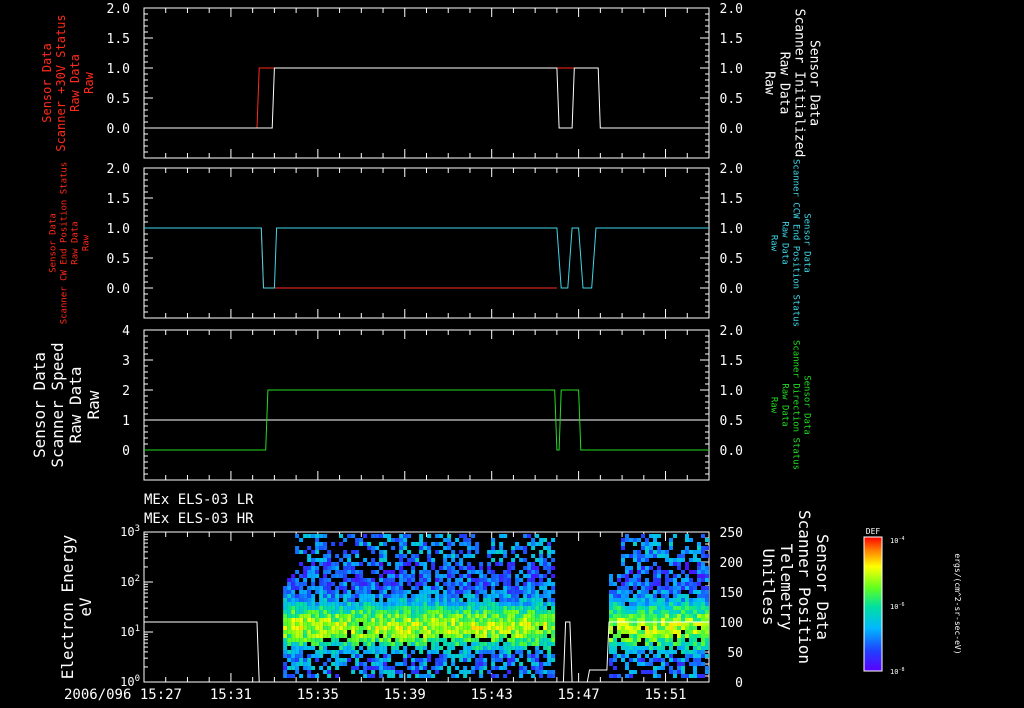  What do you see at coordinates (731, 129) in the screenshot?
I see `panel-1-right-tick-label: 0.0` at bounding box center [731, 129].